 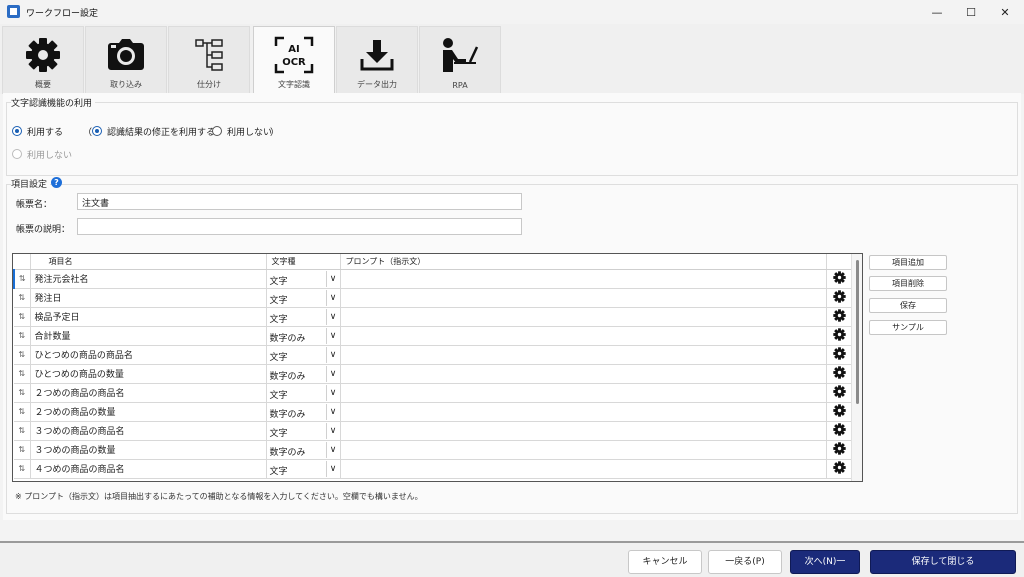 I want to click on use-ocr-radio, so click(x=17, y=131).